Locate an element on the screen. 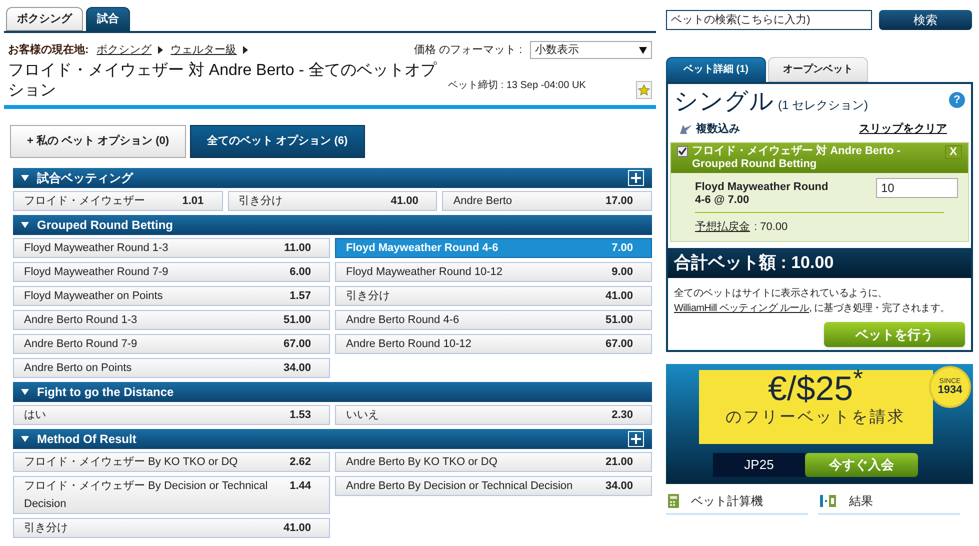 The width and height of the screenshot is (979, 546). option-label: Andre Berto Round 10-12 is located at coordinates (409, 344).